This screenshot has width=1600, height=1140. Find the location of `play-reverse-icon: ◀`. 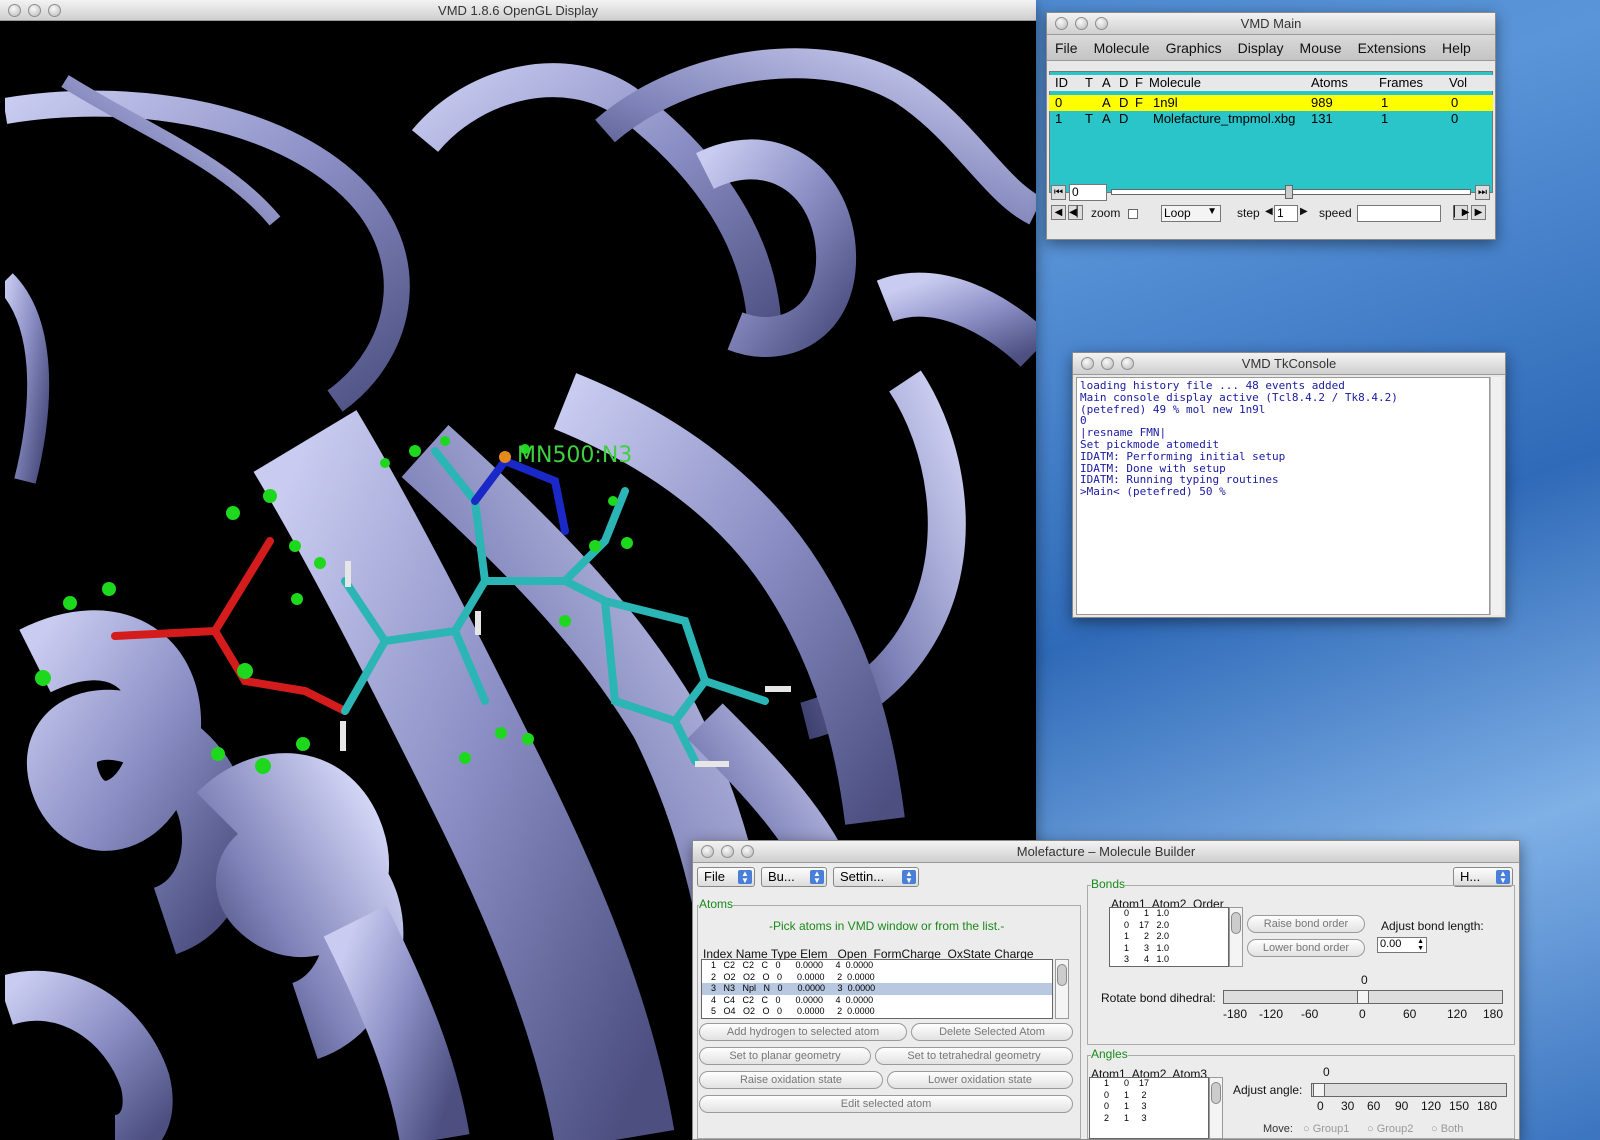

play-reverse-icon: ◀ is located at coordinates (1058, 212).